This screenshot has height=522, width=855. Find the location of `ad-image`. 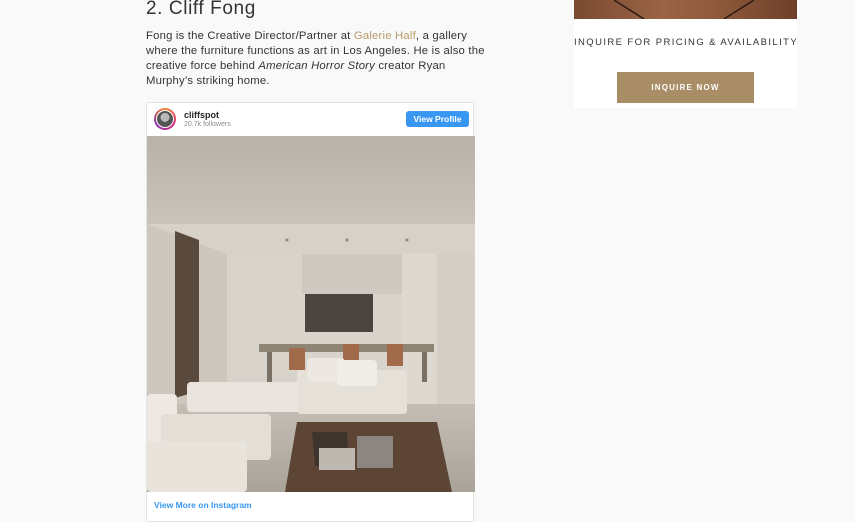

ad-image is located at coordinates (685, 9).